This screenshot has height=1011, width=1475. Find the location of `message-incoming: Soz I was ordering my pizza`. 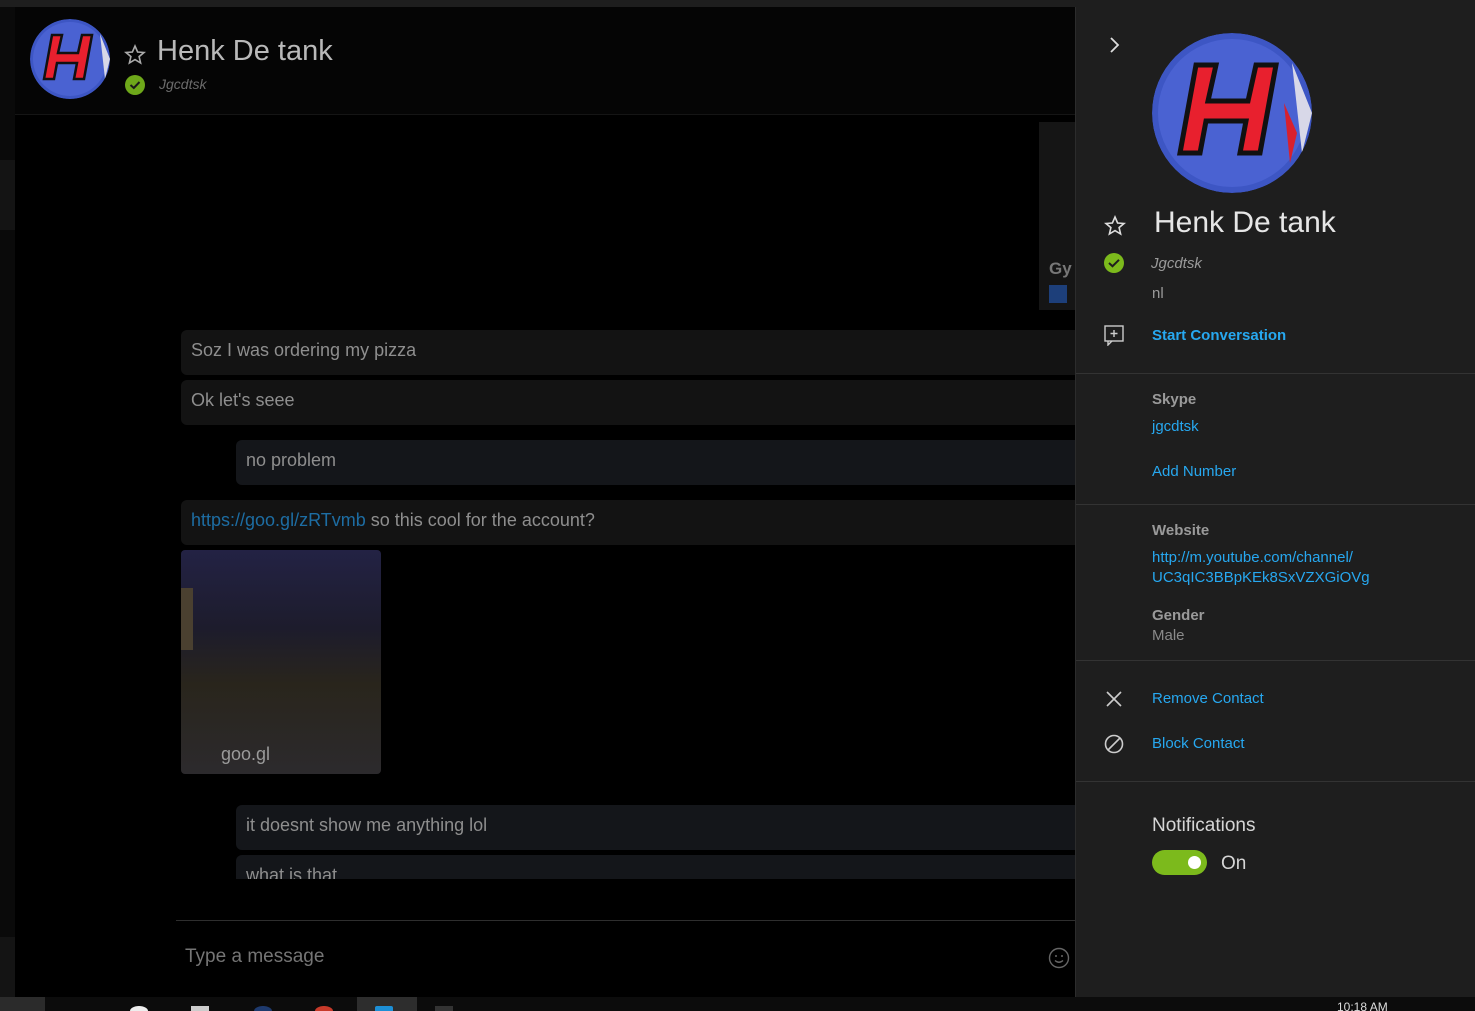

message-incoming: Soz I was ordering my pizza is located at coordinates (628, 352).